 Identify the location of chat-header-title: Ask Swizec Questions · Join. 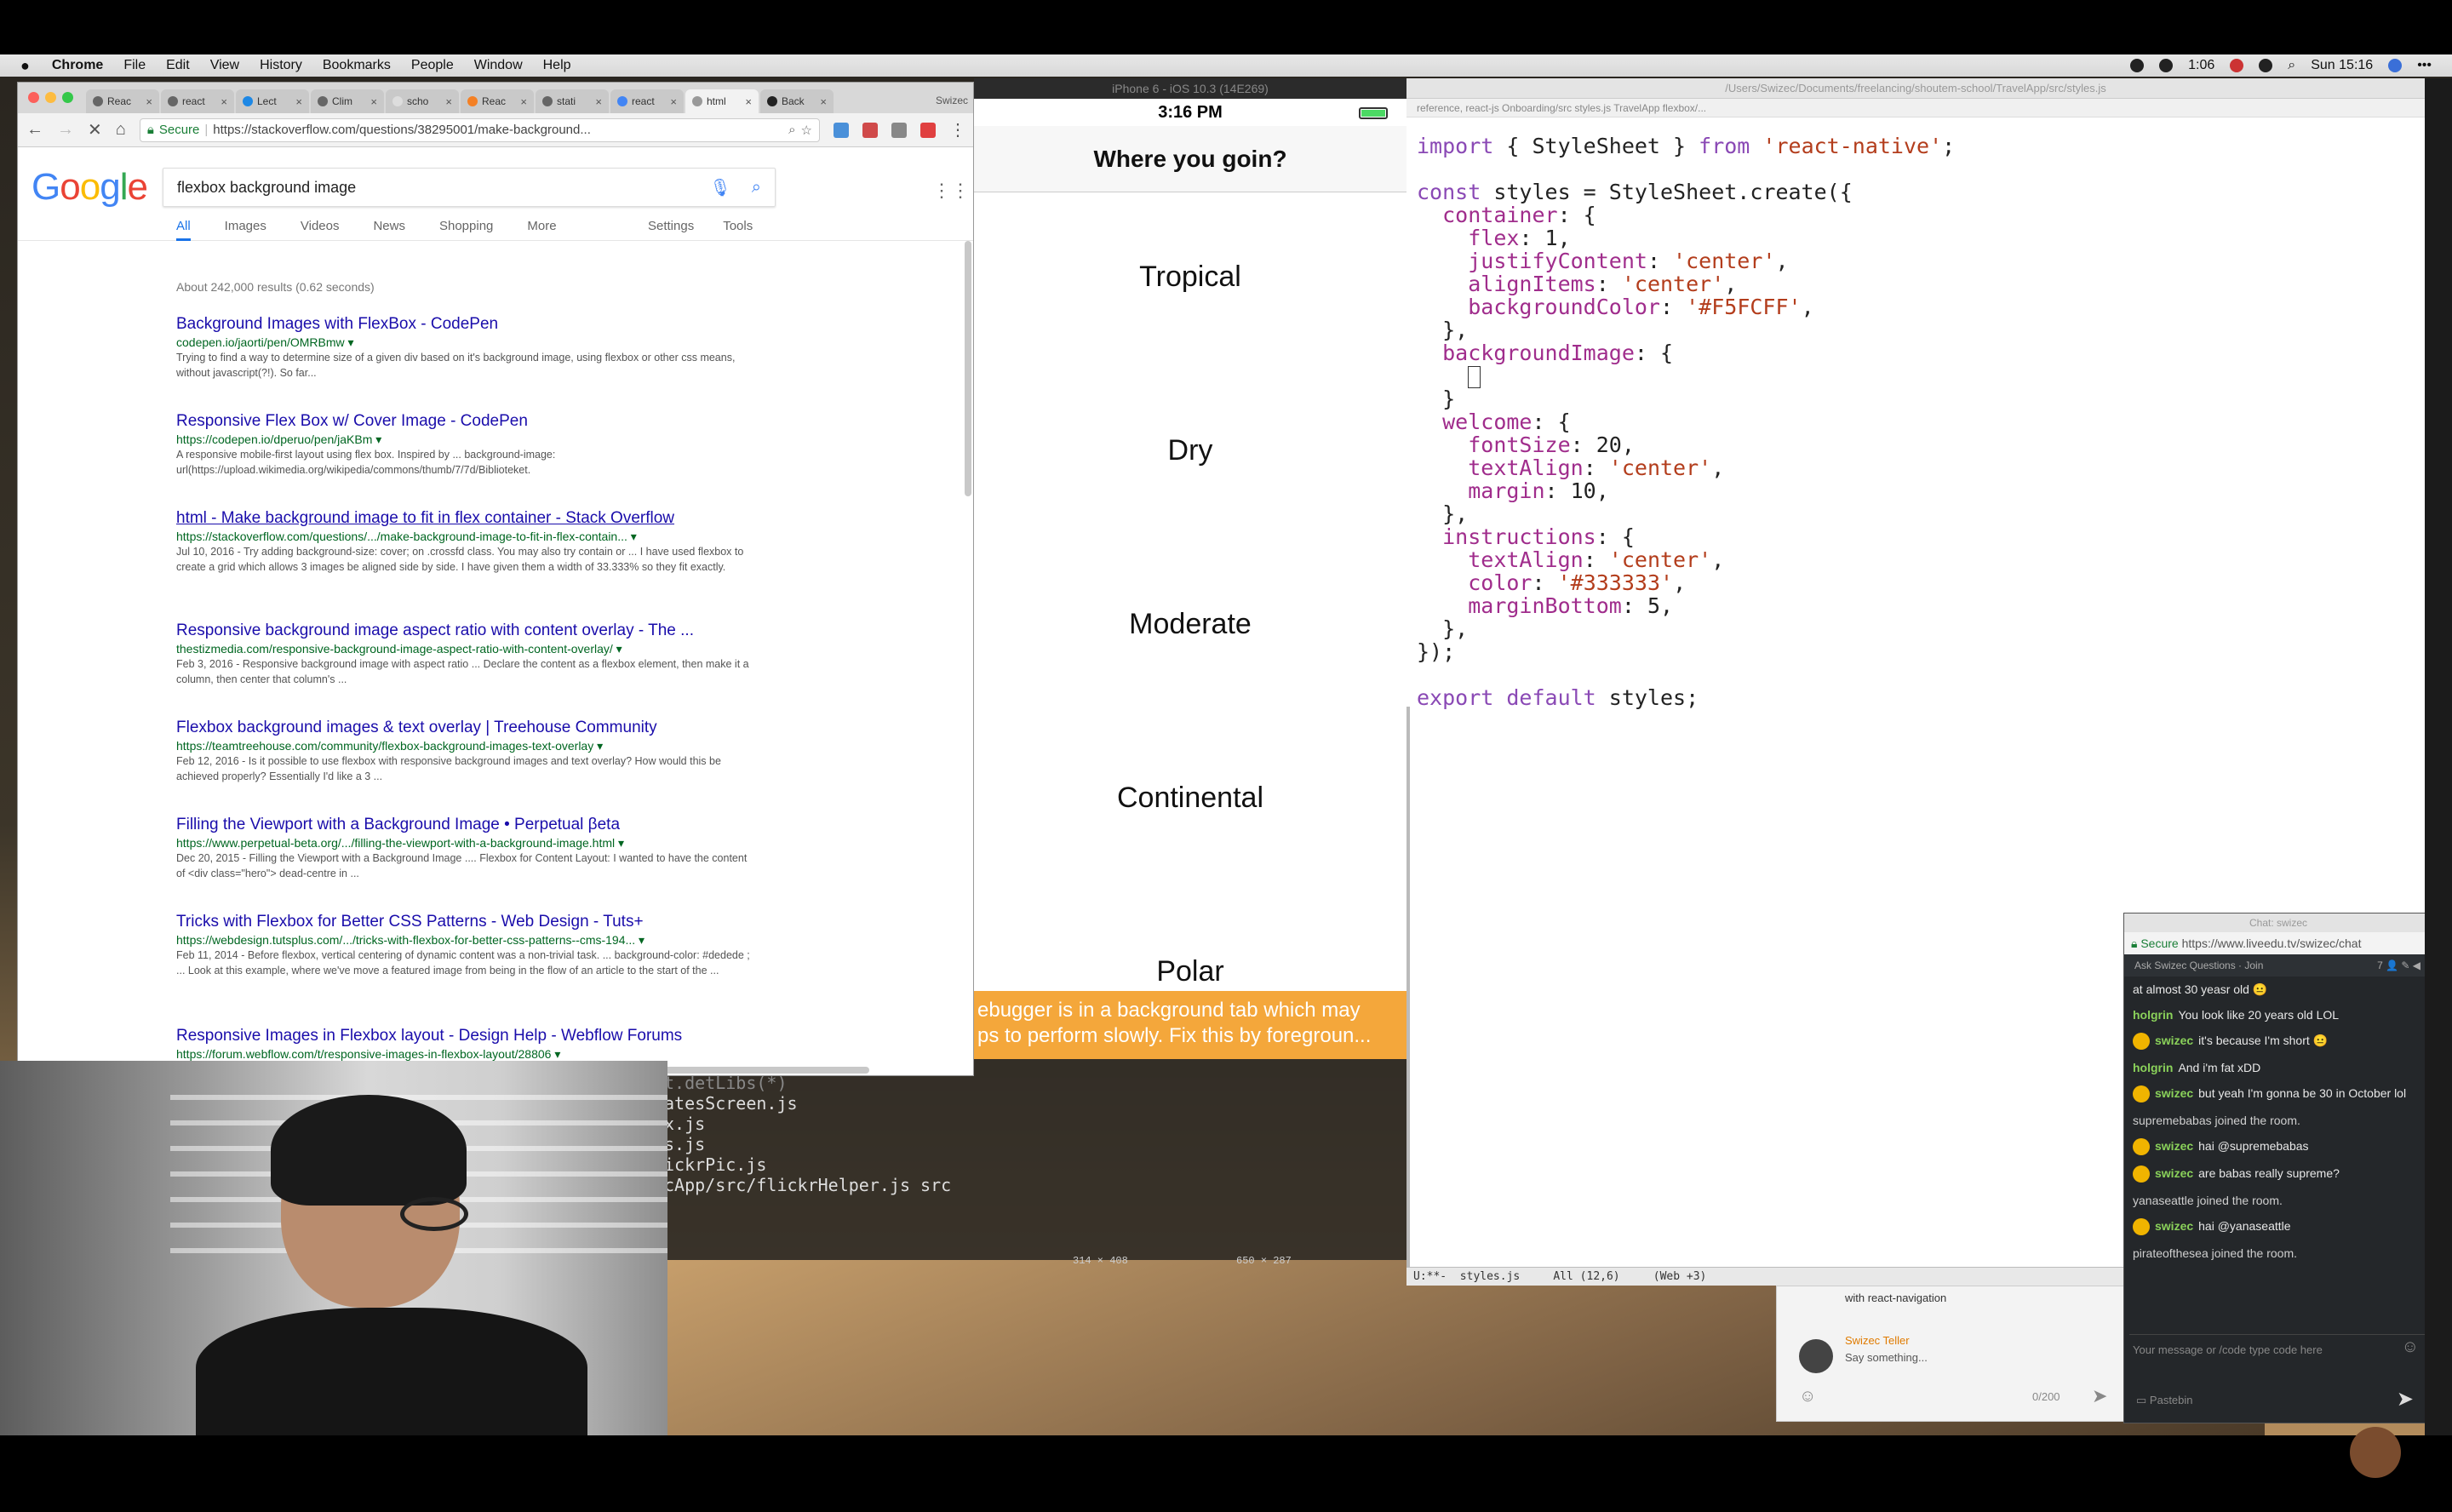
(2198, 965).